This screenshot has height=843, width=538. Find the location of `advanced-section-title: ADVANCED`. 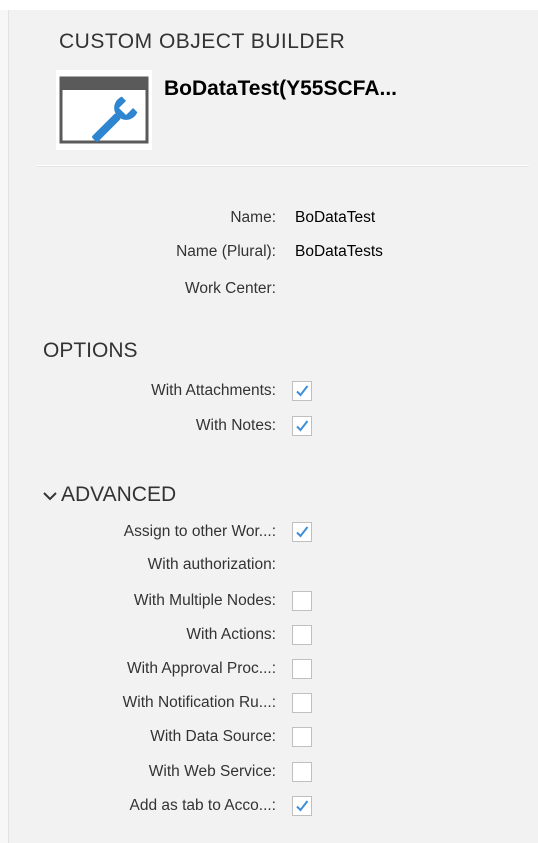

advanced-section-title: ADVANCED is located at coordinates (119, 494).